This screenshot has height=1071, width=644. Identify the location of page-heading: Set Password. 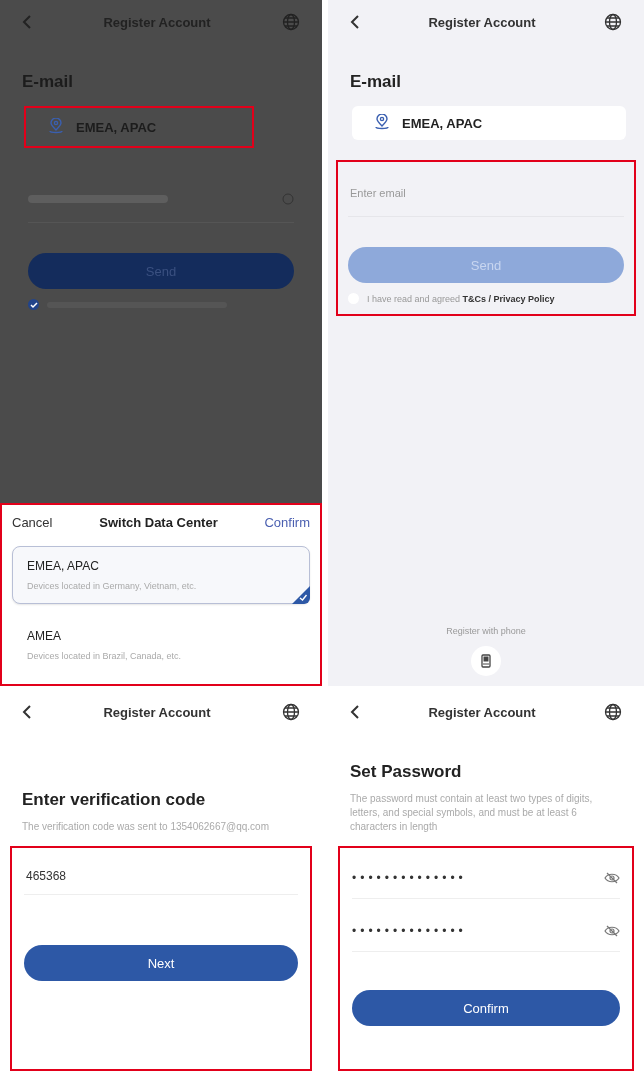
(406, 772).